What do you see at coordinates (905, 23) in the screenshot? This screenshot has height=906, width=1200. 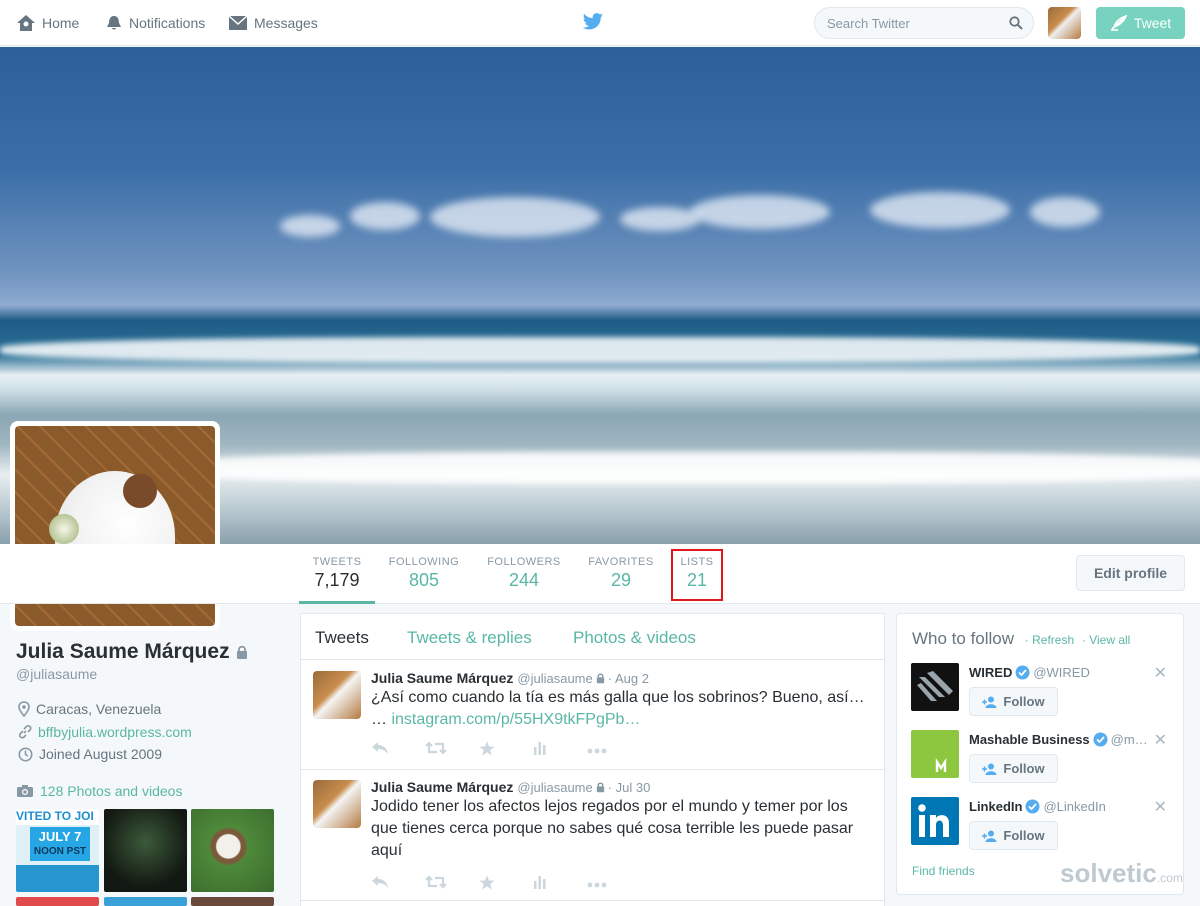 I see `search-input` at bounding box center [905, 23].